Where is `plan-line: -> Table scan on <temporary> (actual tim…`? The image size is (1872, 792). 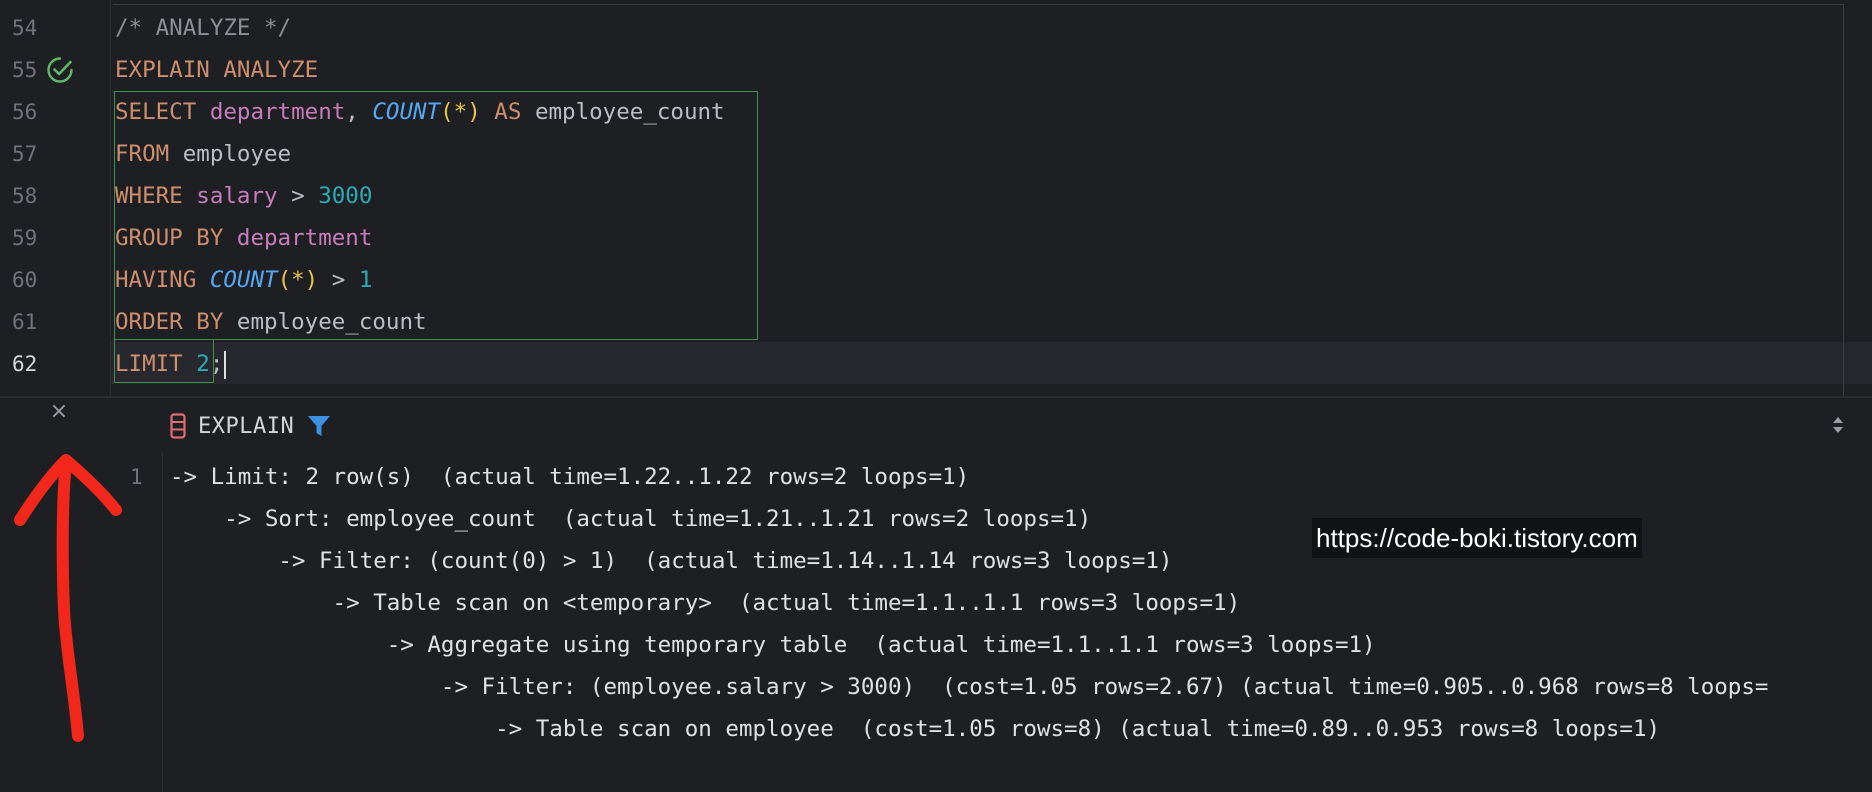 plan-line: -> Table scan on <temporary> (actual tim… is located at coordinates (705, 603).